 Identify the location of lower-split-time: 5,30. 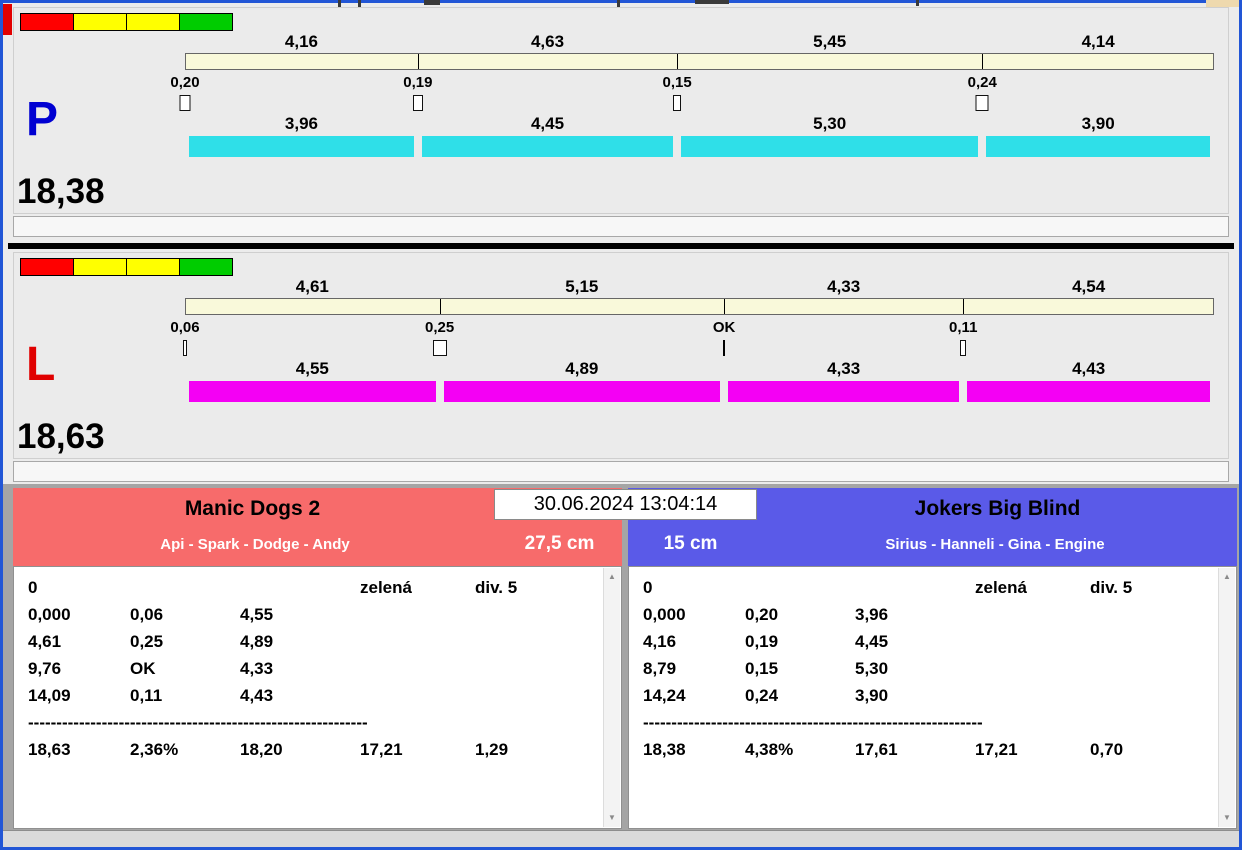
(830, 123).